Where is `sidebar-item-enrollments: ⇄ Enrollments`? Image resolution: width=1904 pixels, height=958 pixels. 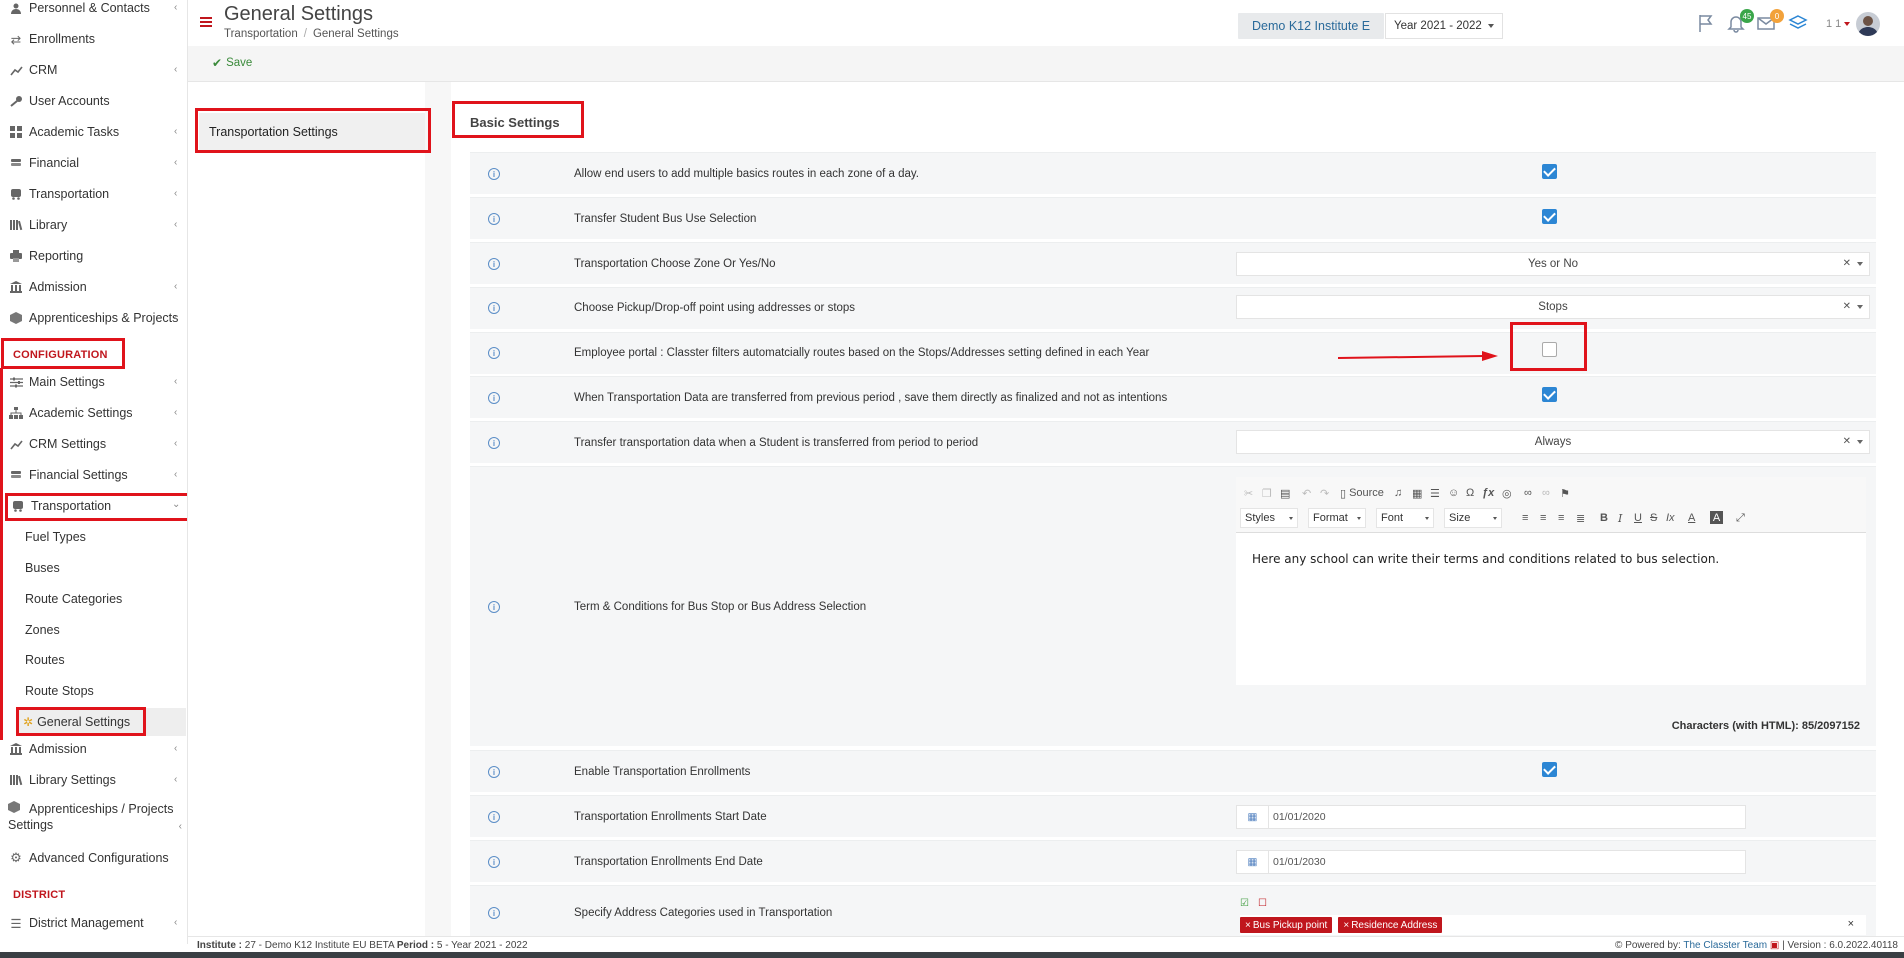
sidebar-item-enrollments: ⇄ Enrollments is located at coordinates (93, 39).